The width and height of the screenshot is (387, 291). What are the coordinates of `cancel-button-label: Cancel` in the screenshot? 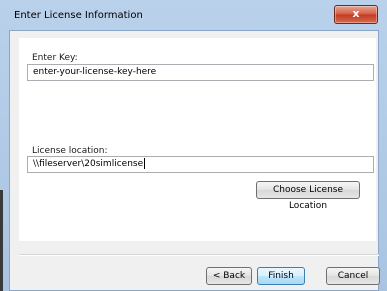 It's located at (353, 276).